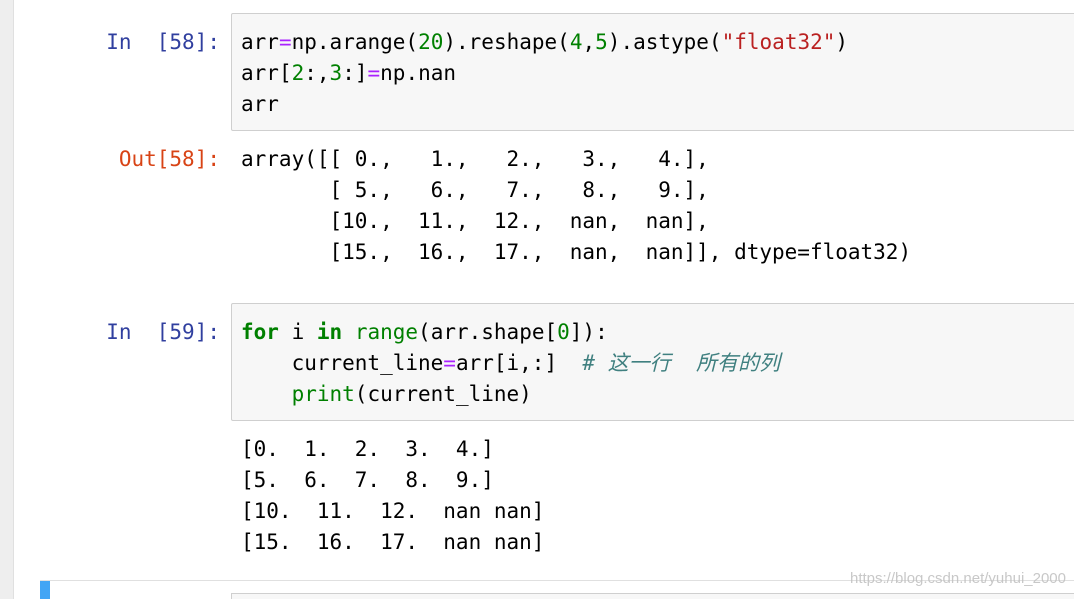 This screenshot has width=1074, height=599. I want to click on code-token: reshape, so click(513, 42).